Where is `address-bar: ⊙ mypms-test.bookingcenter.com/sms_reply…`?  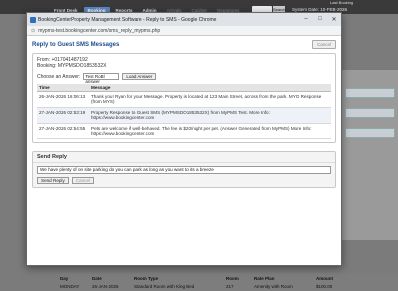
address-bar: ⊙ mypms-test.bookingcenter.com/sms_reply… is located at coordinates (184, 31).